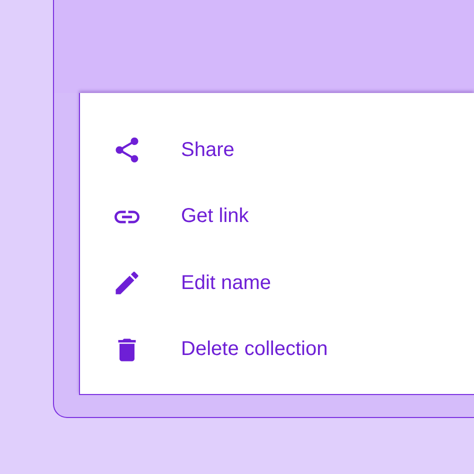 The height and width of the screenshot is (474, 474). Describe the element at coordinates (226, 283) in the screenshot. I see `menu-item-label: Edit name` at that location.